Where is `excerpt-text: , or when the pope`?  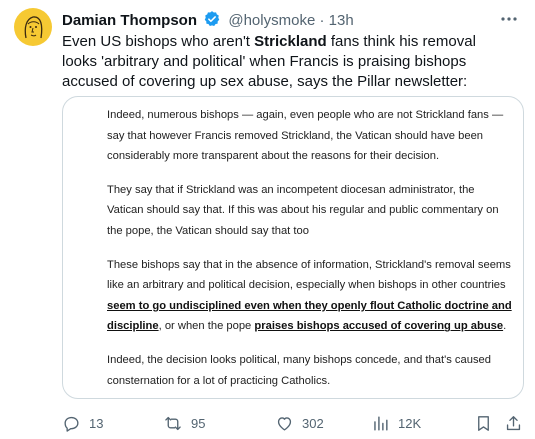
excerpt-text: , or when the pope is located at coordinates (206, 326).